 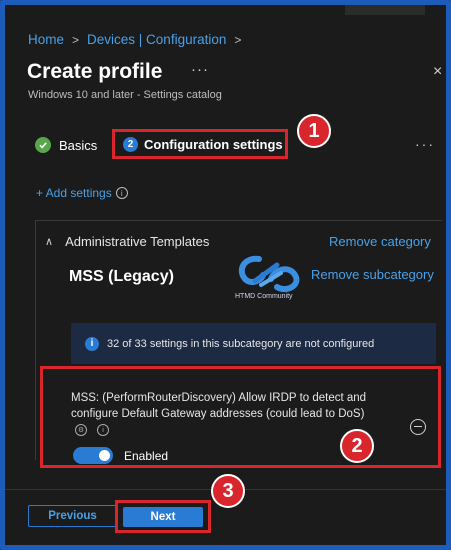 I want to click on remove-setting-icon, so click(x=418, y=427).